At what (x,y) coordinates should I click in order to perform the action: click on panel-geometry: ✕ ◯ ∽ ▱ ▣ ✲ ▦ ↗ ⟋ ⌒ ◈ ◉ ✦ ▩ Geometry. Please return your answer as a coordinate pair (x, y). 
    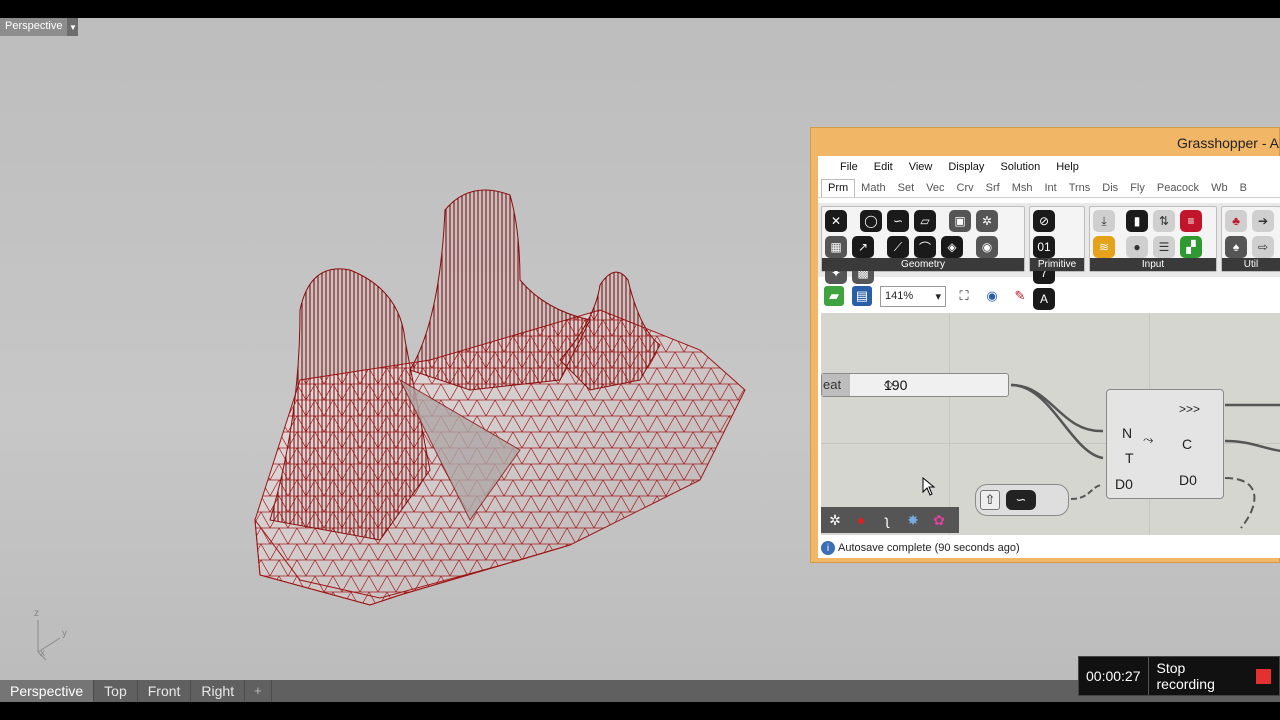
    Looking at the image, I should click on (923, 245).